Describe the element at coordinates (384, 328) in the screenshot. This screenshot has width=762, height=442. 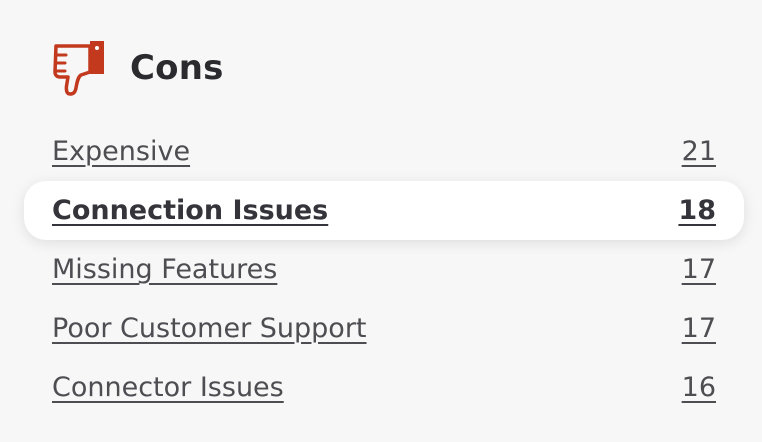
I see `con-item-poor-customer-support: Poor Customer Support 17` at that location.